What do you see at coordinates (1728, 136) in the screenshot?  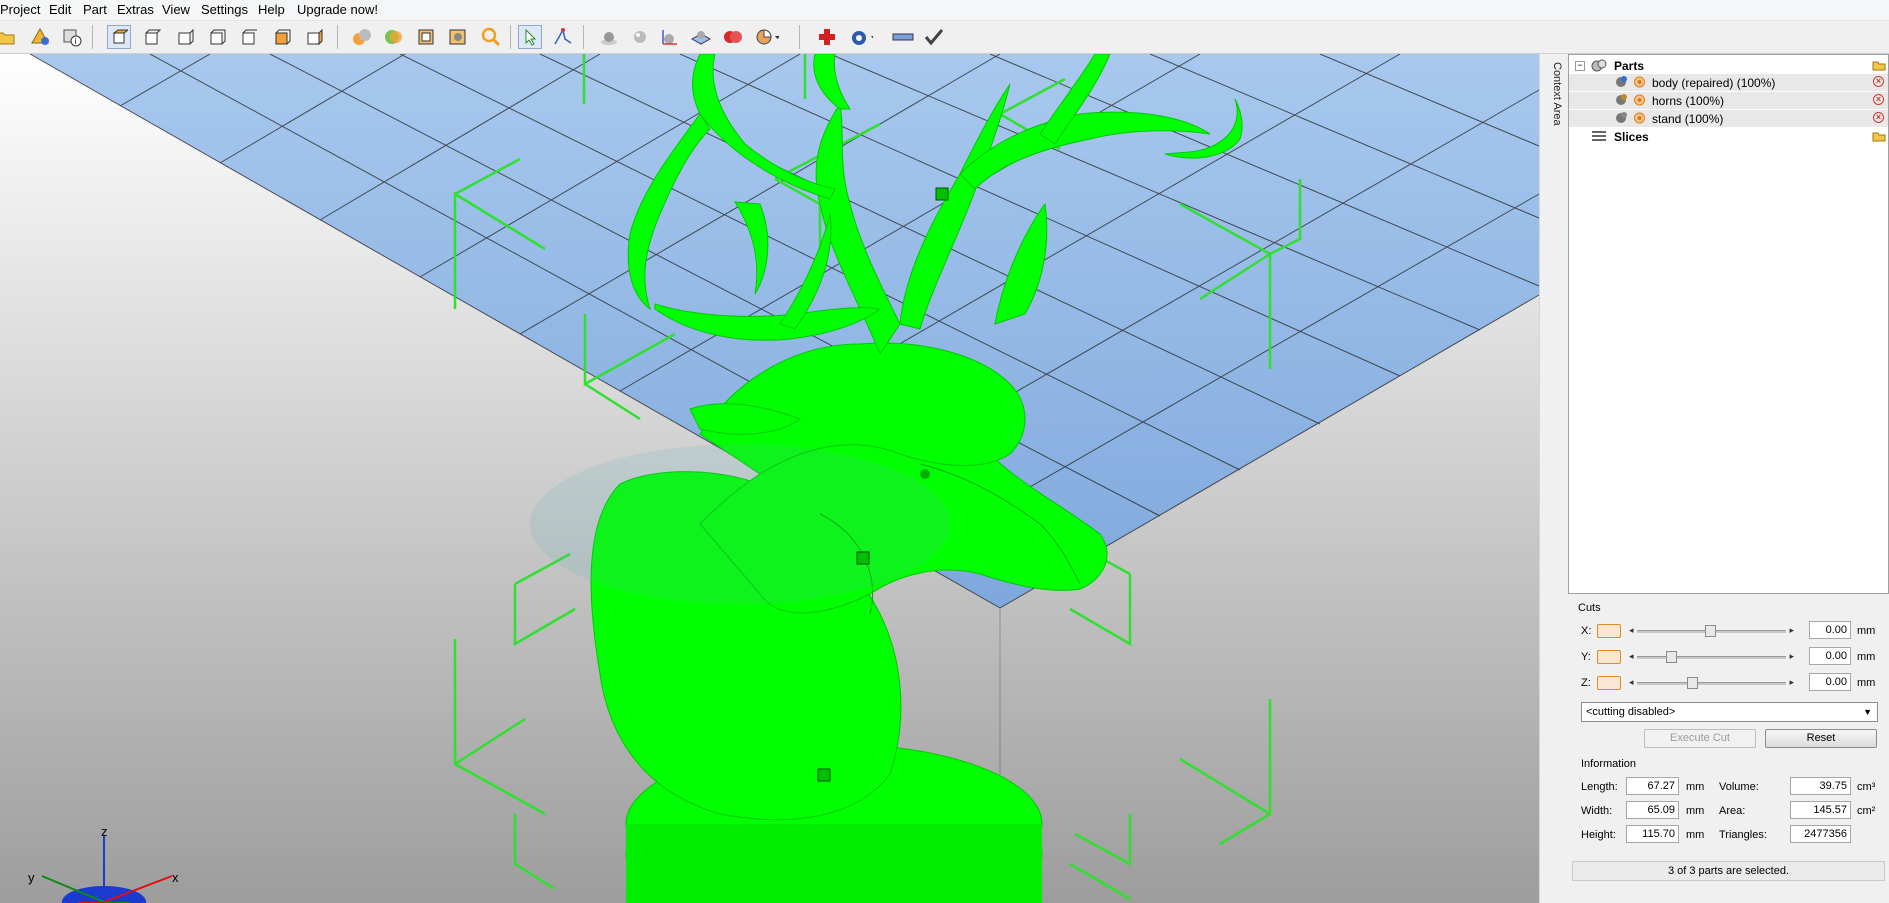 I see `tree-item-slices: Slices` at bounding box center [1728, 136].